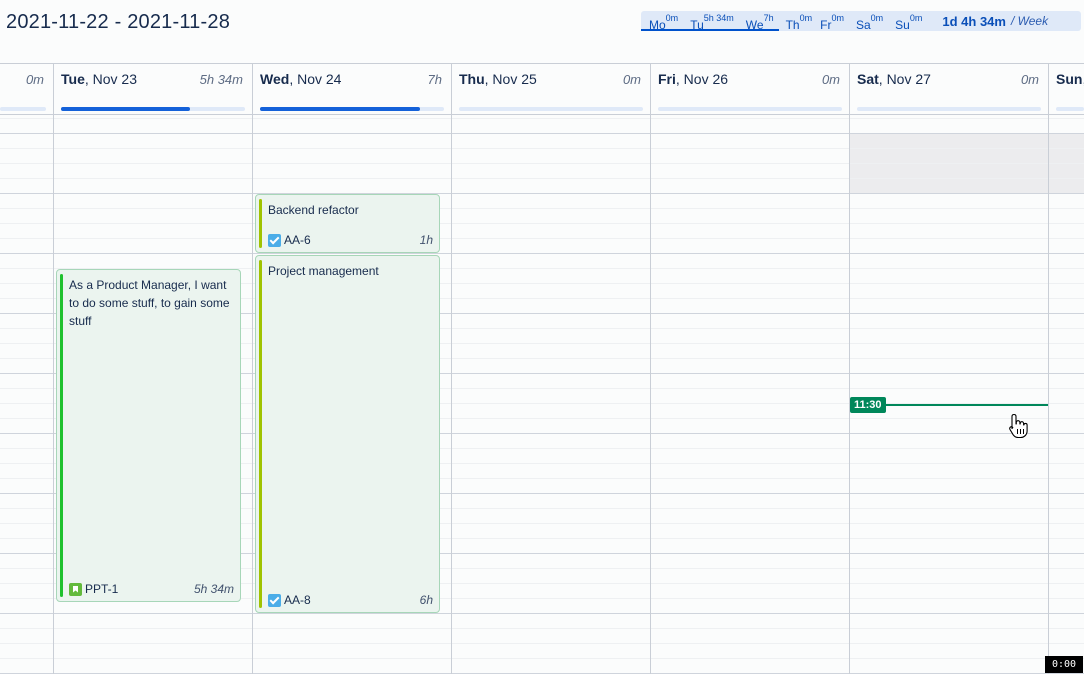 Image resolution: width=1084 pixels, height=674 pixels. Describe the element at coordinates (301, 79) in the screenshot. I see `day-name: Wed, Nov 24` at that location.